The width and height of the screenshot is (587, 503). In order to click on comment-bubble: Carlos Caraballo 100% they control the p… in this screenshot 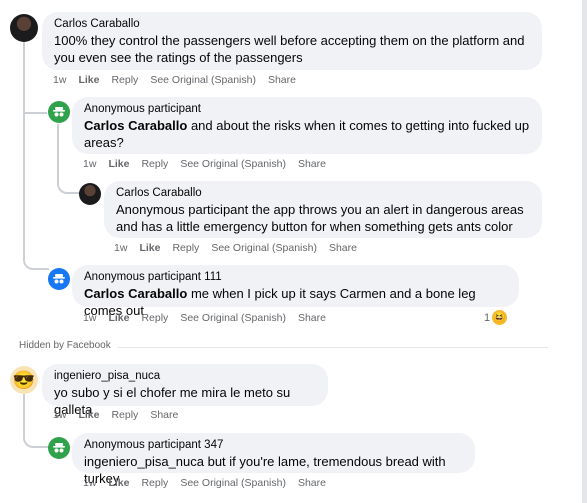, I will do `click(292, 41)`.